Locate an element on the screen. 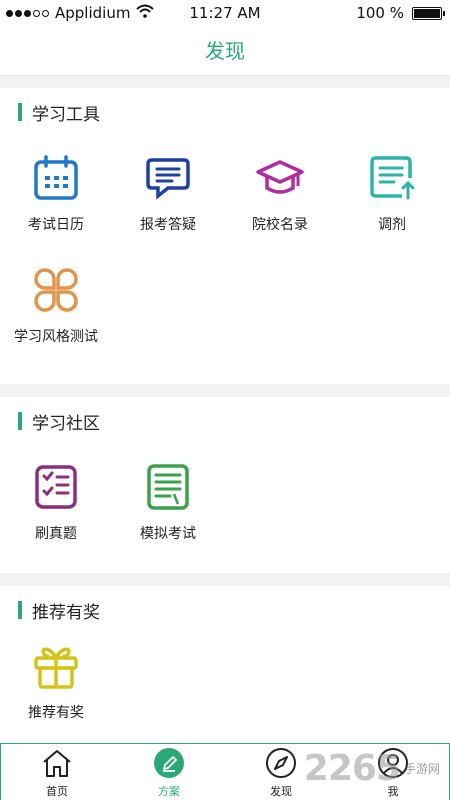 This screenshot has height=800, width=450. tool-referral: 推荐有奖 is located at coordinates (56, 672).